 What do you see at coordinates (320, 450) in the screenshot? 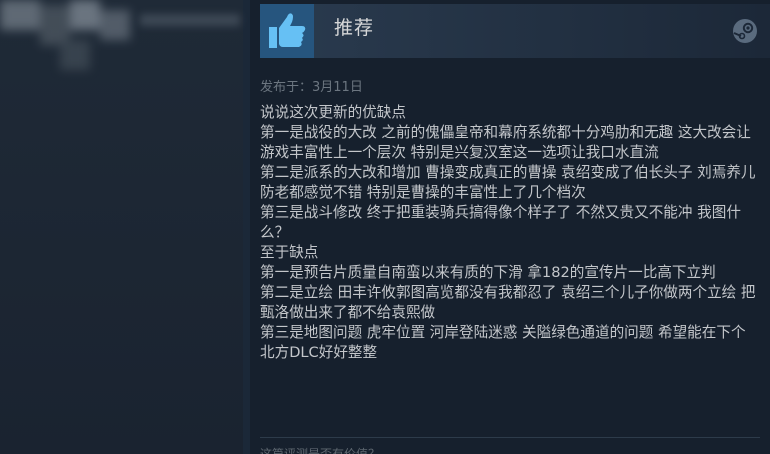
I see `helpful-question: 这篇评测是否有价值？` at bounding box center [320, 450].